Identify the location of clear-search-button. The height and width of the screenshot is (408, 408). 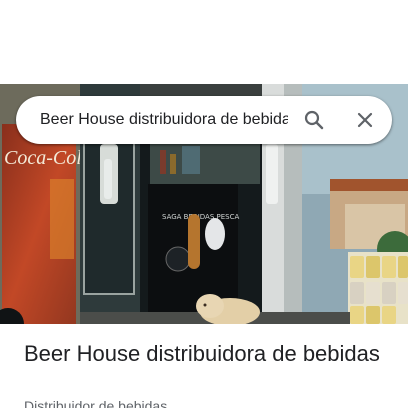
(365, 120).